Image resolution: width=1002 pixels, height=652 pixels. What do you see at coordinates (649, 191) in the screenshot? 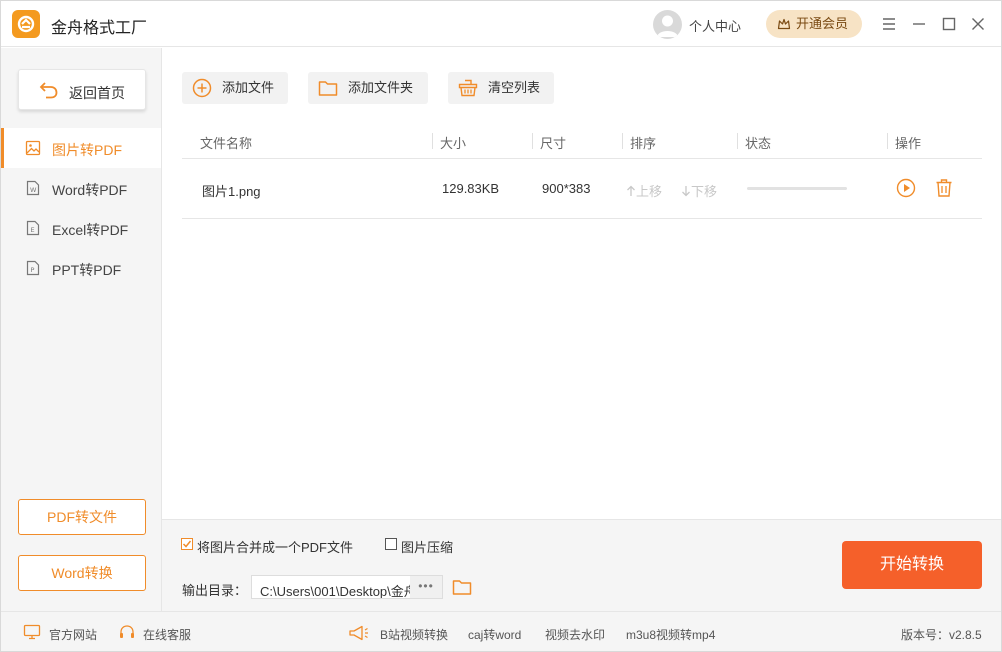
I see `move-up-label: 上移` at bounding box center [649, 191].